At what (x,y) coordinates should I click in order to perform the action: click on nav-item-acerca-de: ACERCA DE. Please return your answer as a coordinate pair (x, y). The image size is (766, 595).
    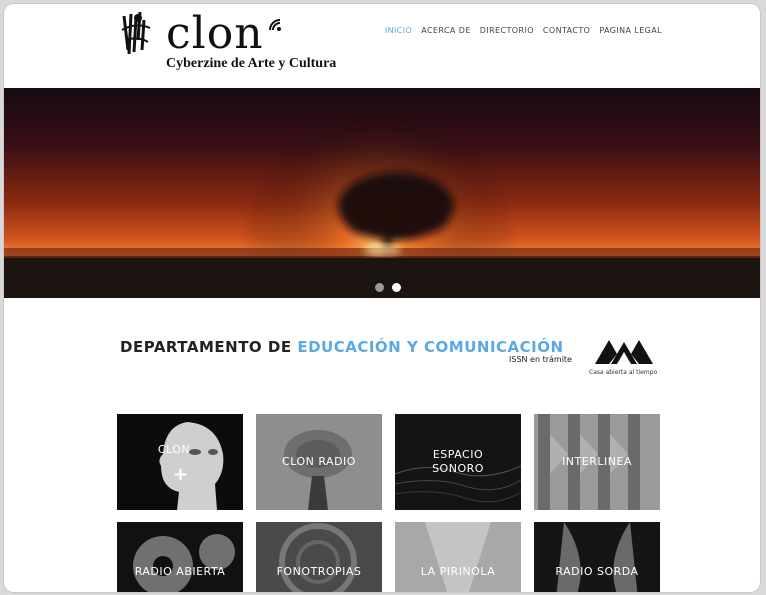
    Looking at the image, I should click on (446, 30).